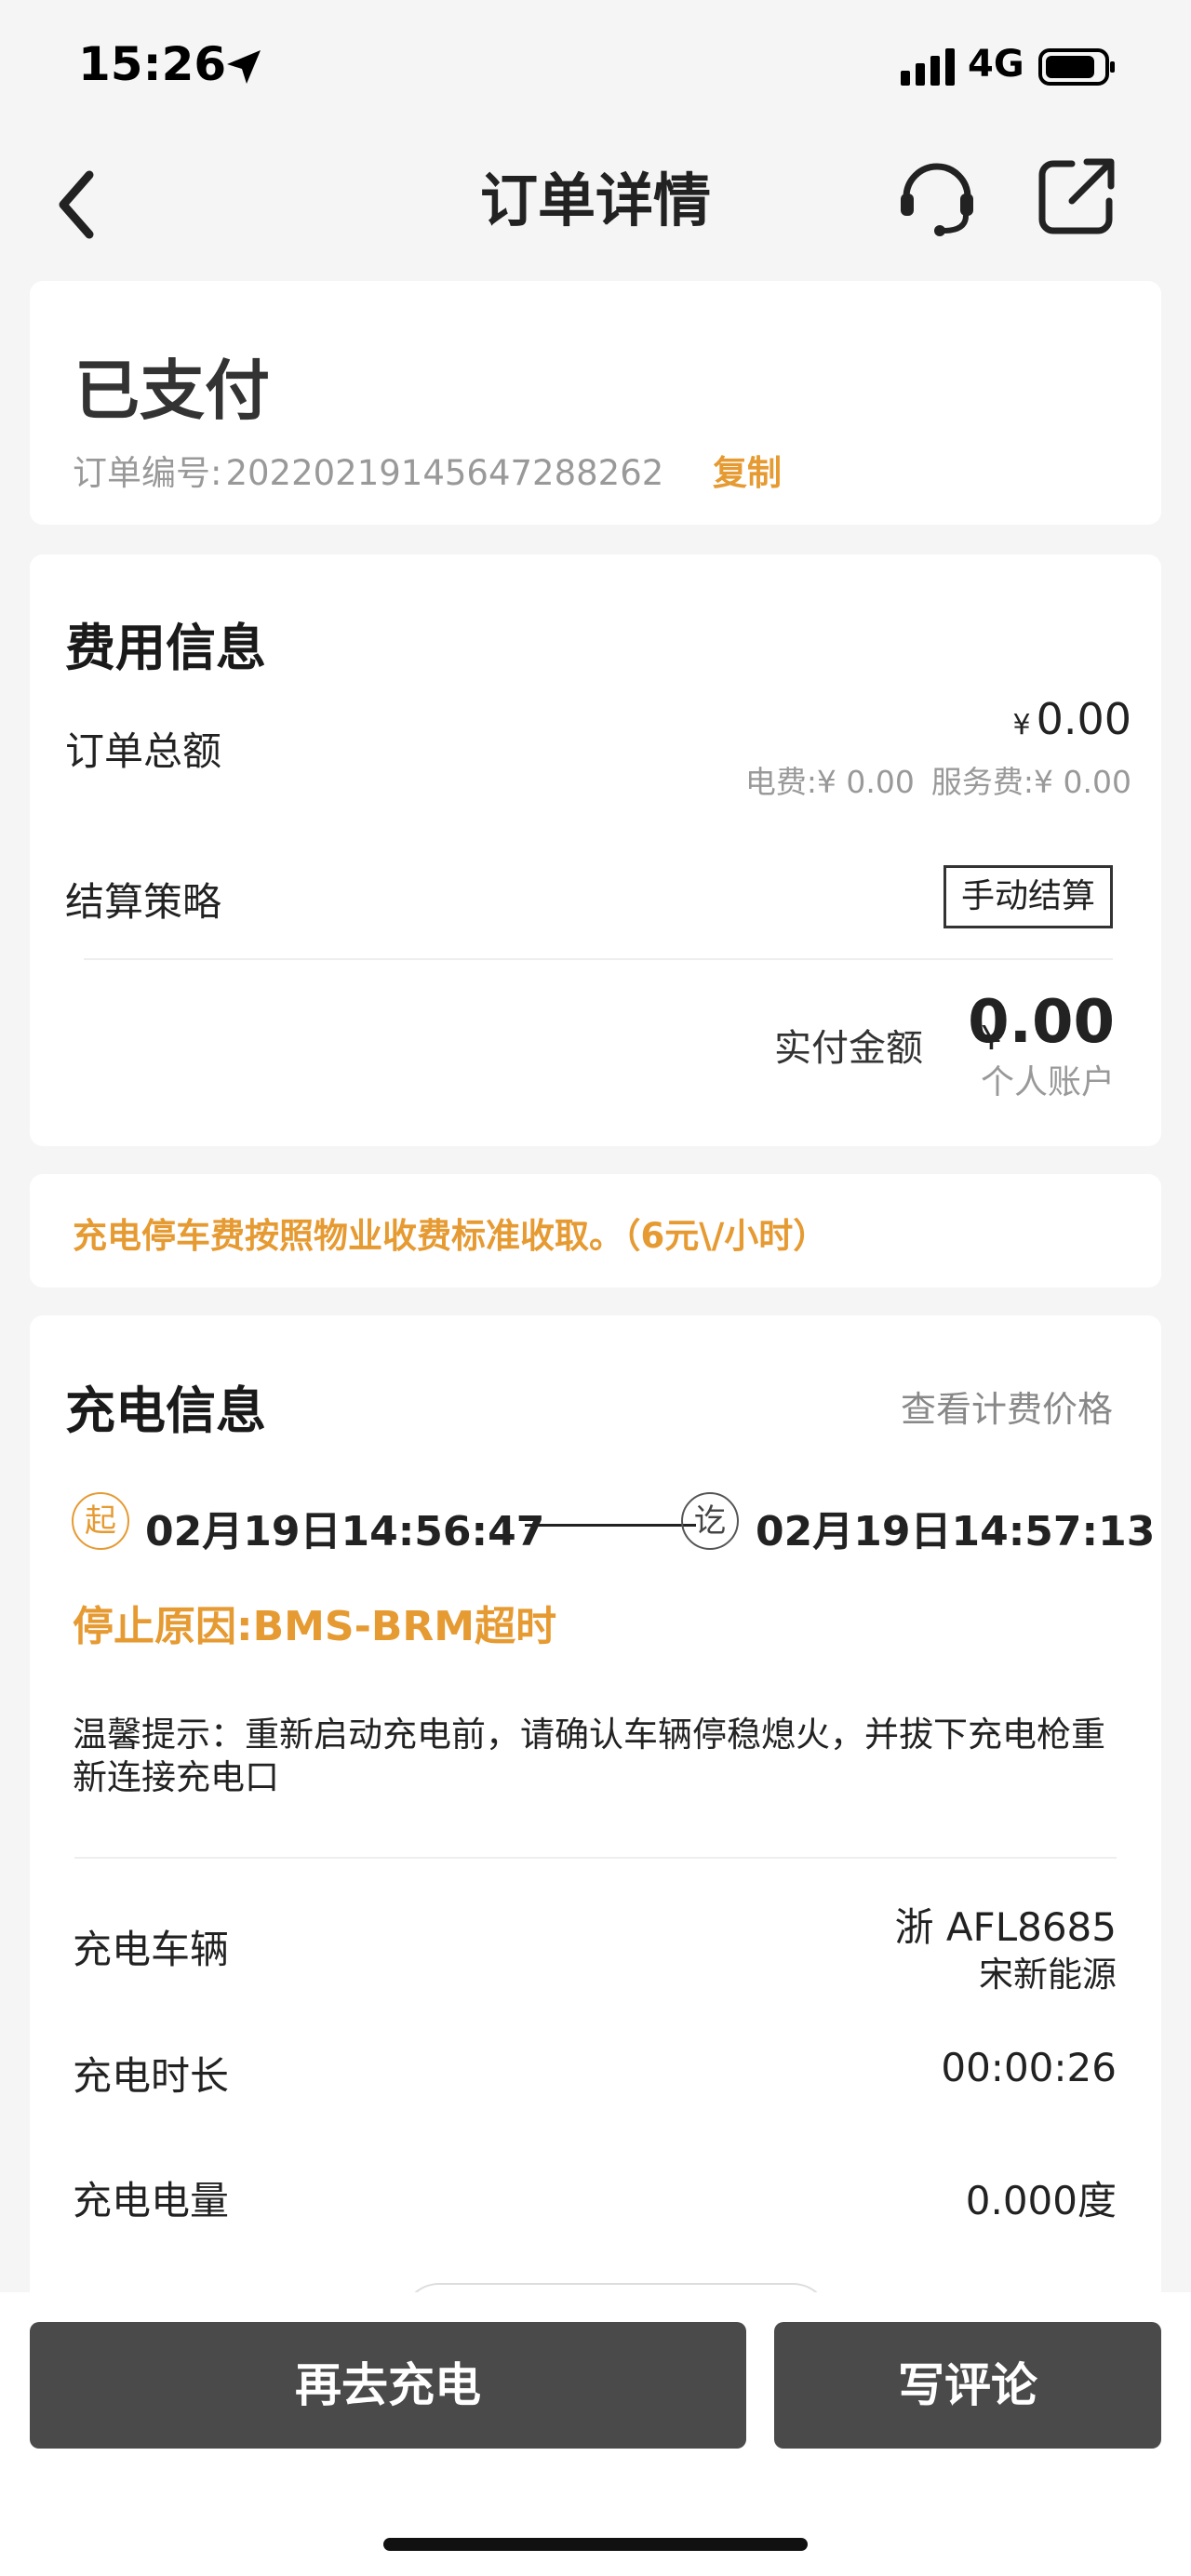  I want to click on end-badge: 讫, so click(710, 1521).